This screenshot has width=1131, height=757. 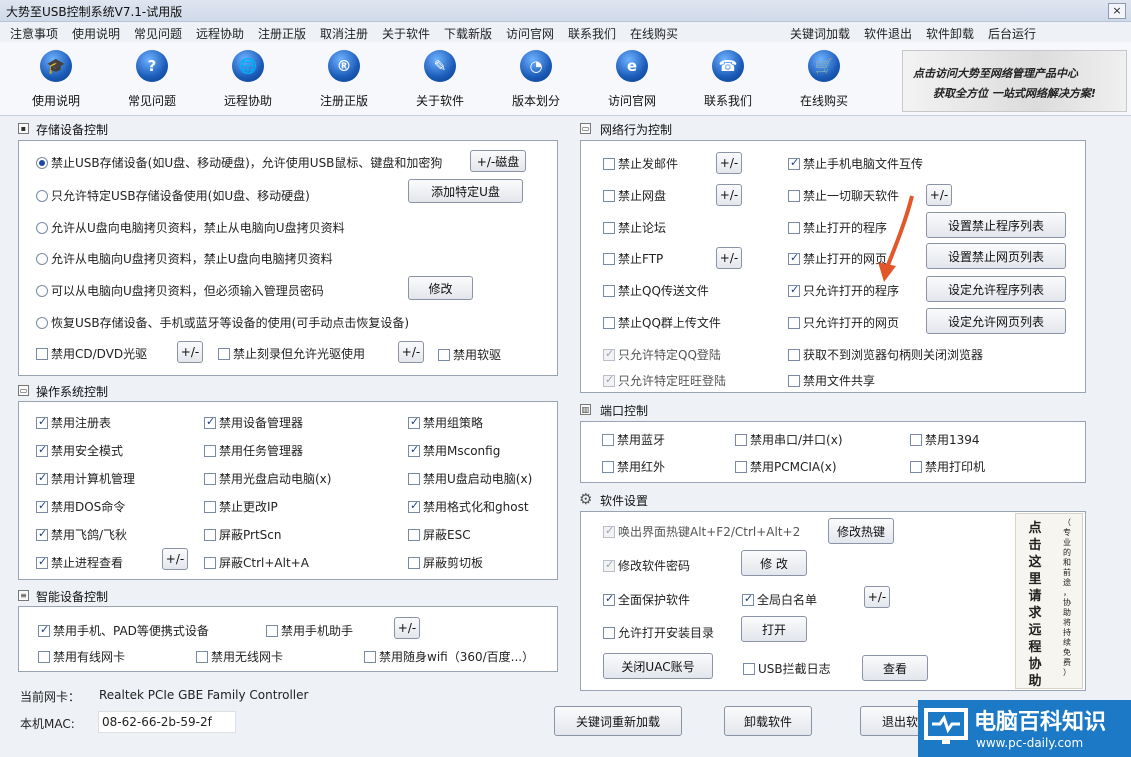 I want to click on network-right-checkbox: 禁止手机电脑文件互传, so click(x=855, y=163).